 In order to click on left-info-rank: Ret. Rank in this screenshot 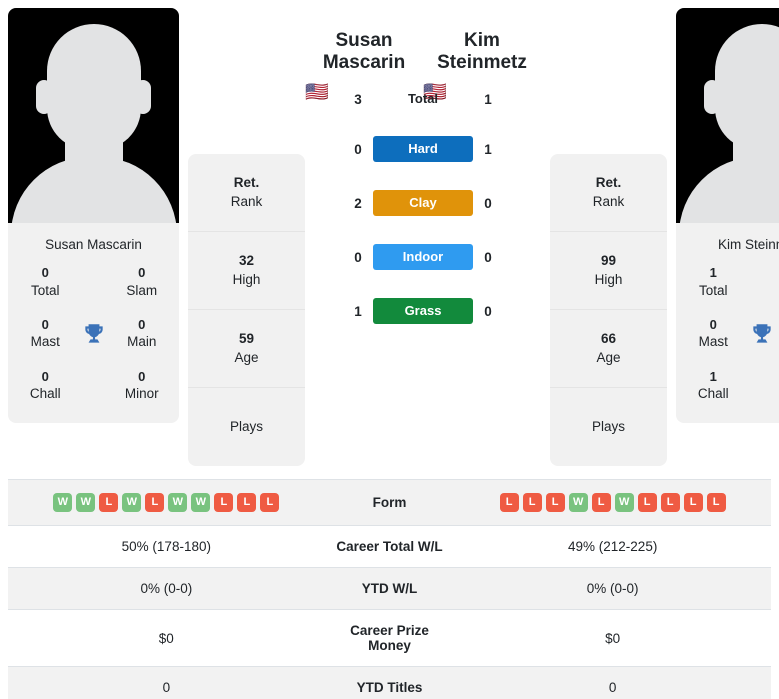, I will do `click(246, 193)`.